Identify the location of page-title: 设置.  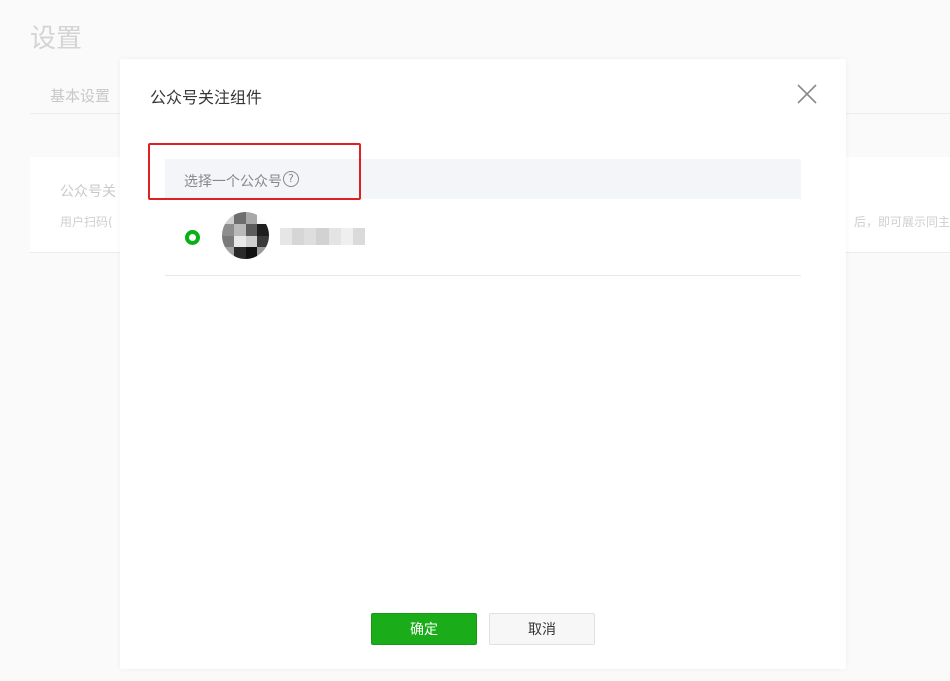
(56, 39).